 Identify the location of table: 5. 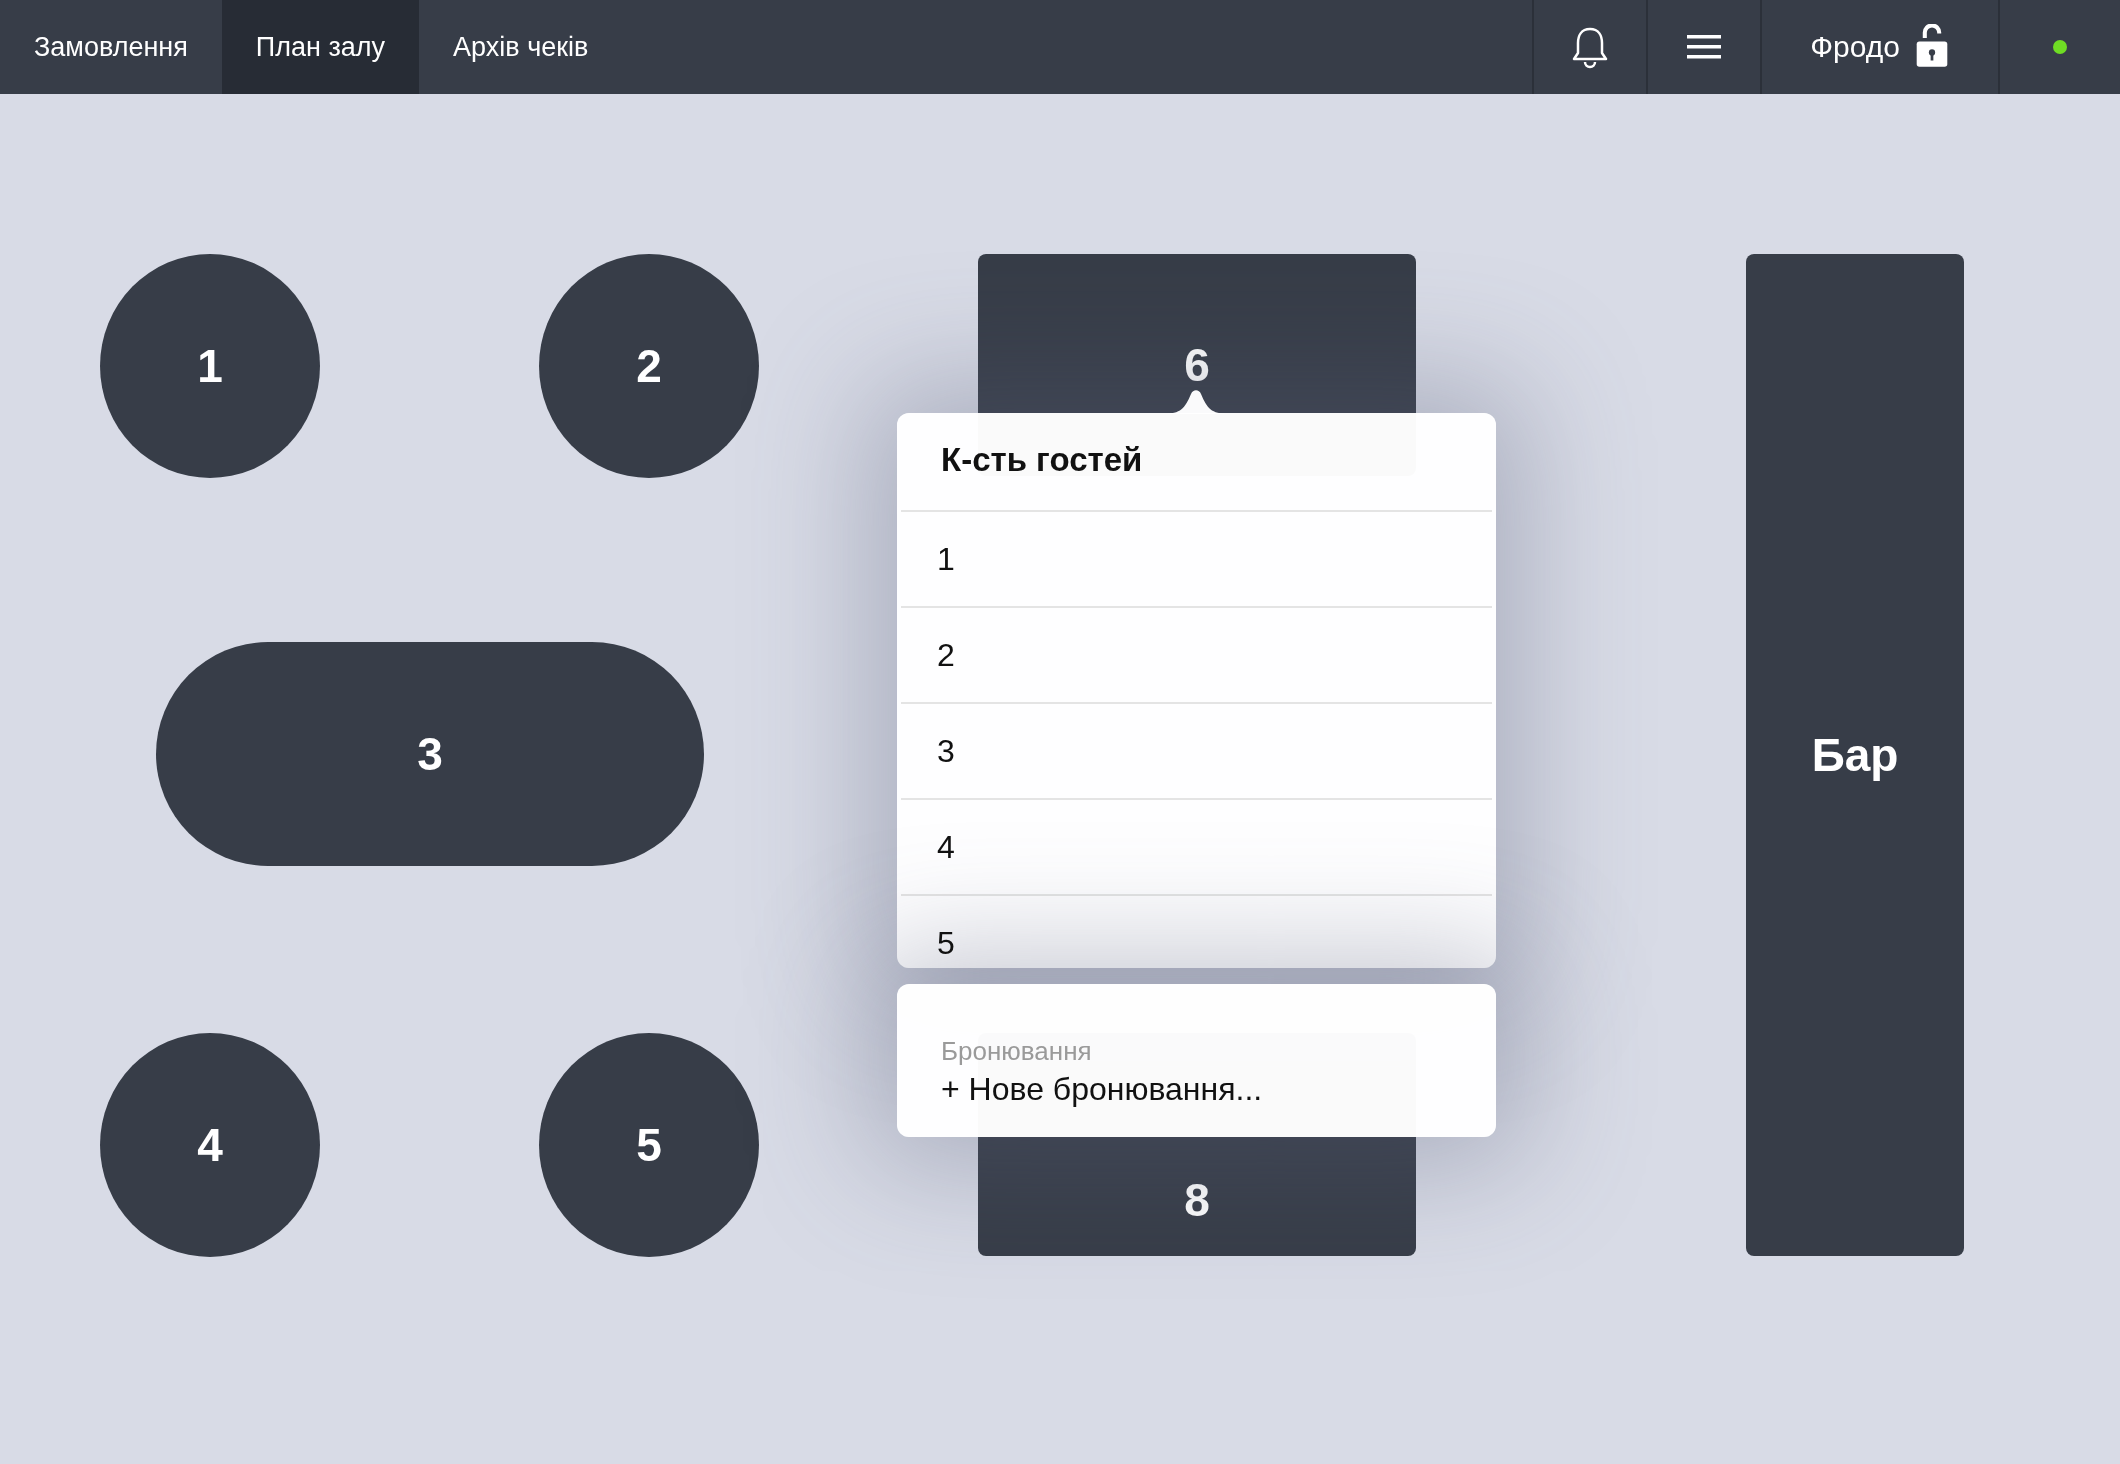
(649, 1145).